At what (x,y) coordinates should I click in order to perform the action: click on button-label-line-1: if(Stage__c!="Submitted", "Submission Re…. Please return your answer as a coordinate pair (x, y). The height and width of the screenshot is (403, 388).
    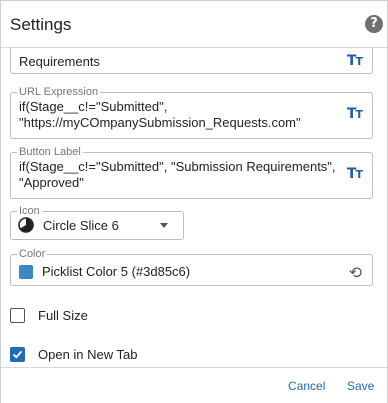
    Looking at the image, I should click on (177, 166).